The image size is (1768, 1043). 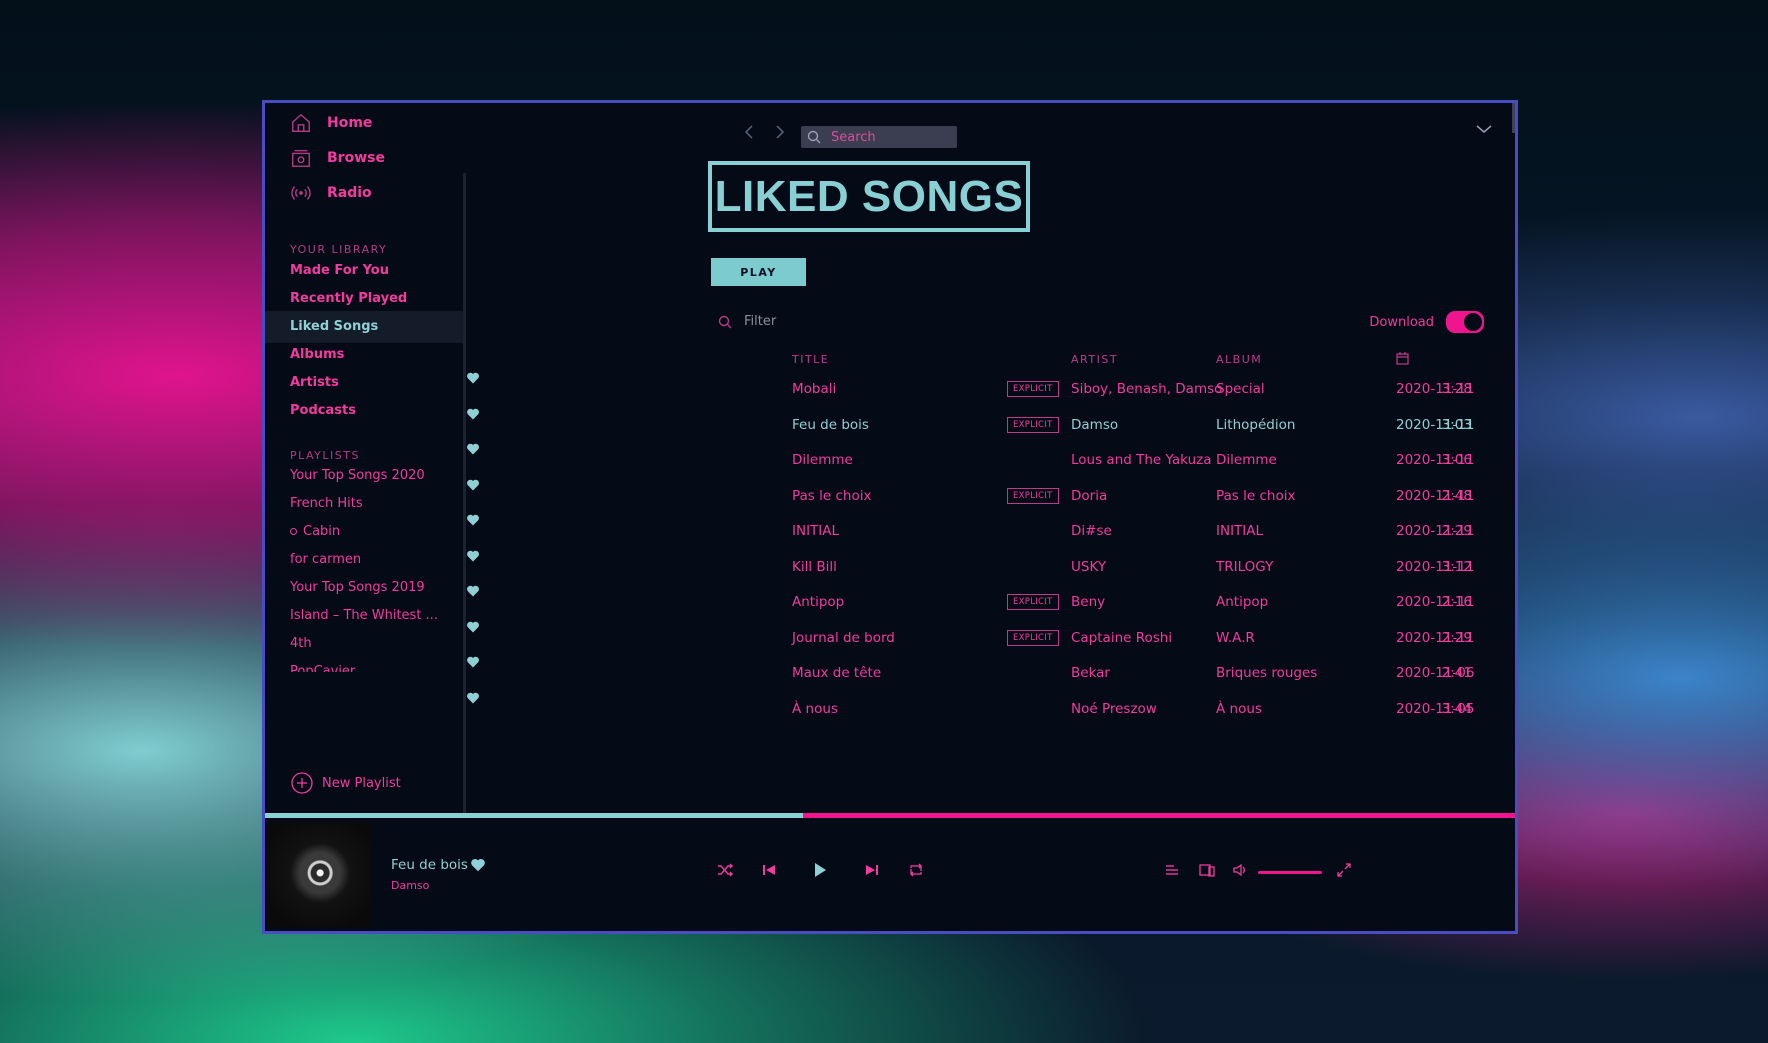 I want to click on nav-home: Home, so click(x=331, y=123).